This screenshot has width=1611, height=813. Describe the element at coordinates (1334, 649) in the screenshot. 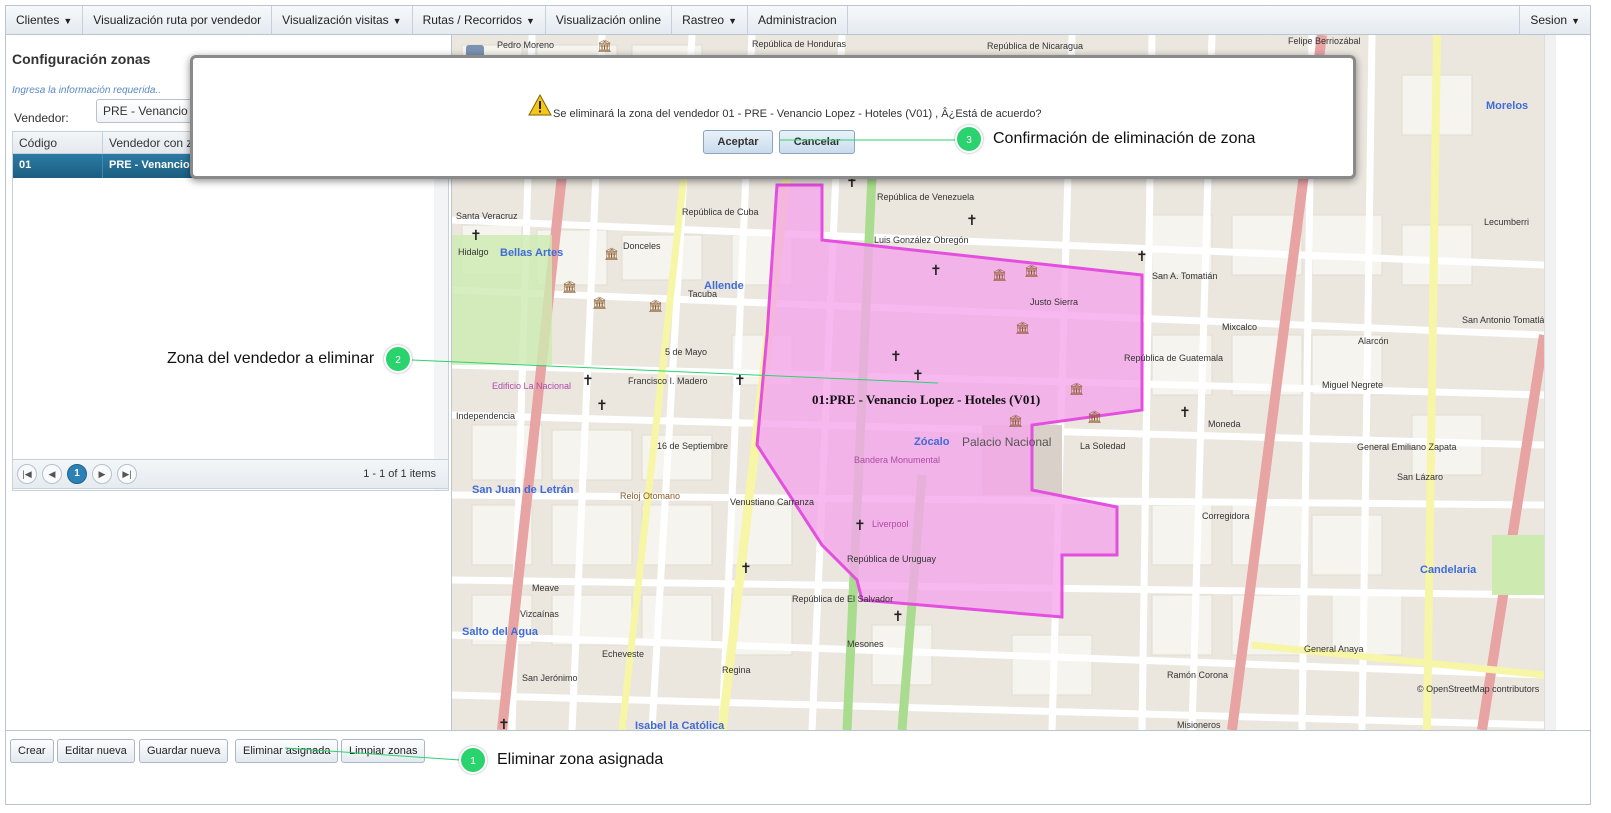

I see `street-label: General Anaya` at that location.